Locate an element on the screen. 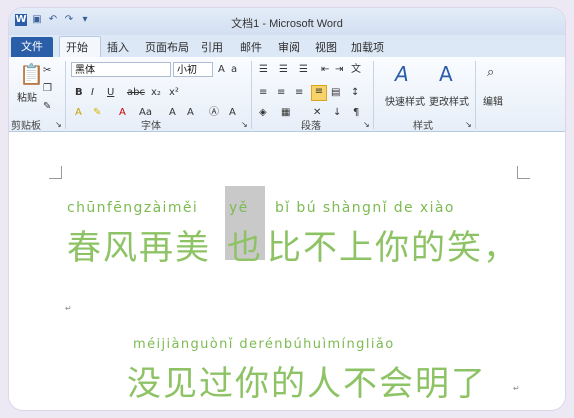 The image size is (574, 418). tab-addins: 加载项 is located at coordinates (367, 47).